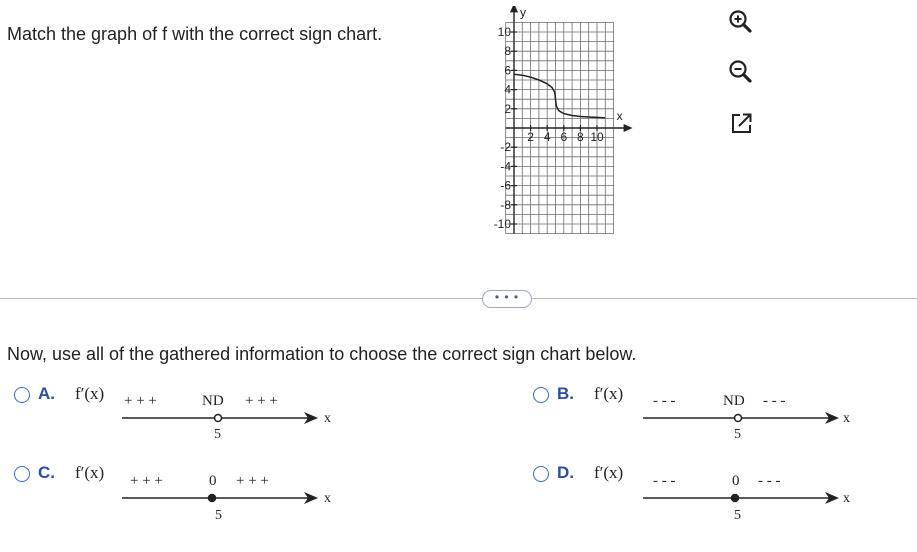 This screenshot has width=917, height=552. Describe the element at coordinates (505, 147) in the screenshot. I see `y-tick-label: -2` at that location.